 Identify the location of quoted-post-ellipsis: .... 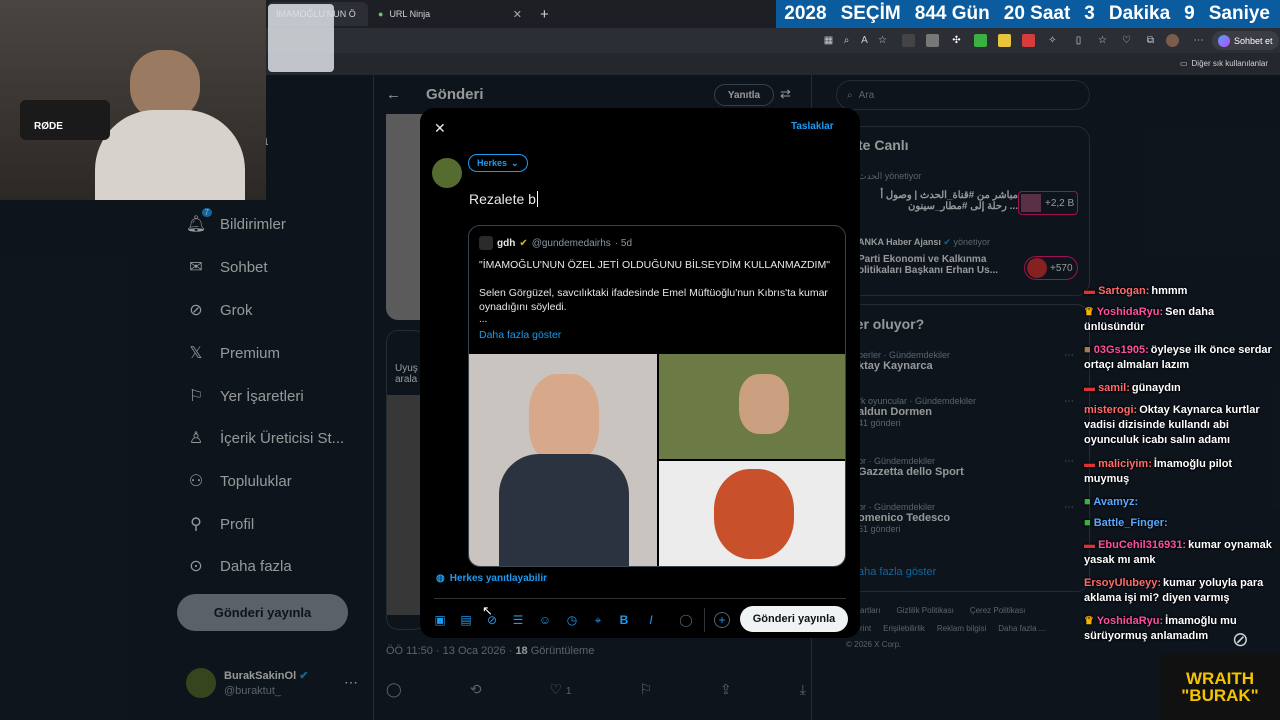
(483, 319).